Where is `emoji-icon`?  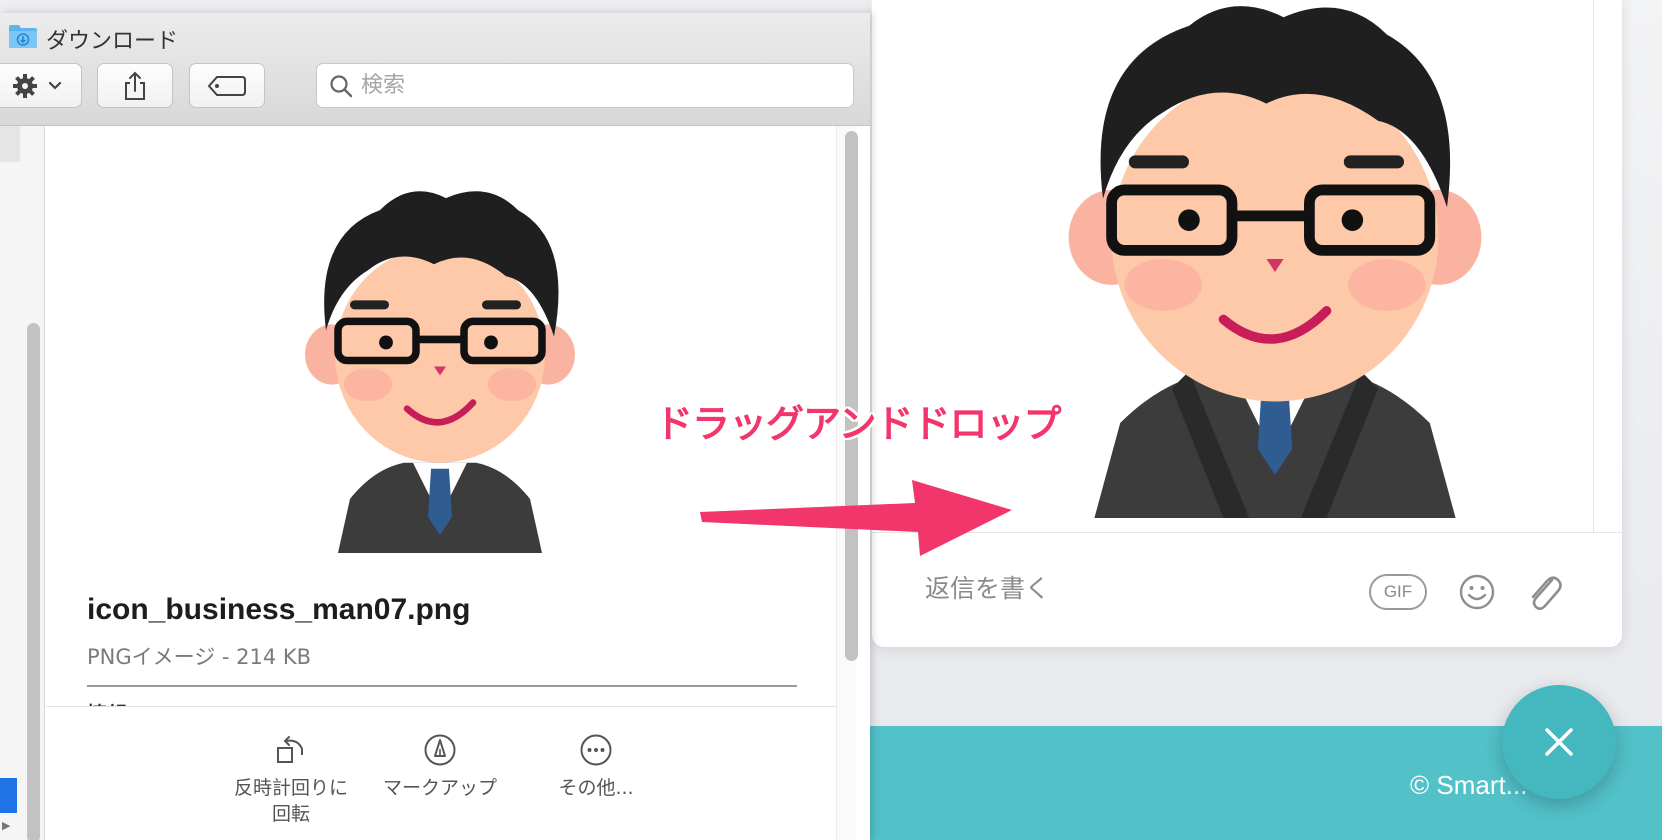
emoji-icon is located at coordinates (1477, 592).